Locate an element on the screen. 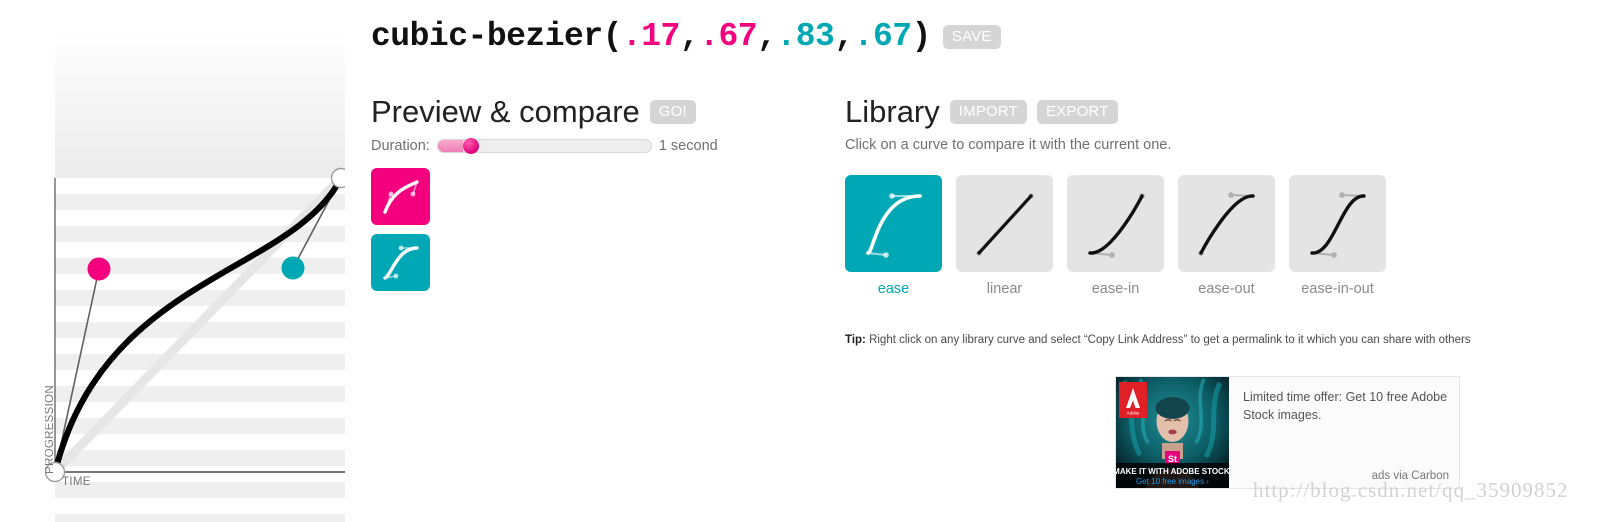 This screenshot has height=522, width=1611. library-item-ease-in: ease-in is located at coordinates (1115, 235).